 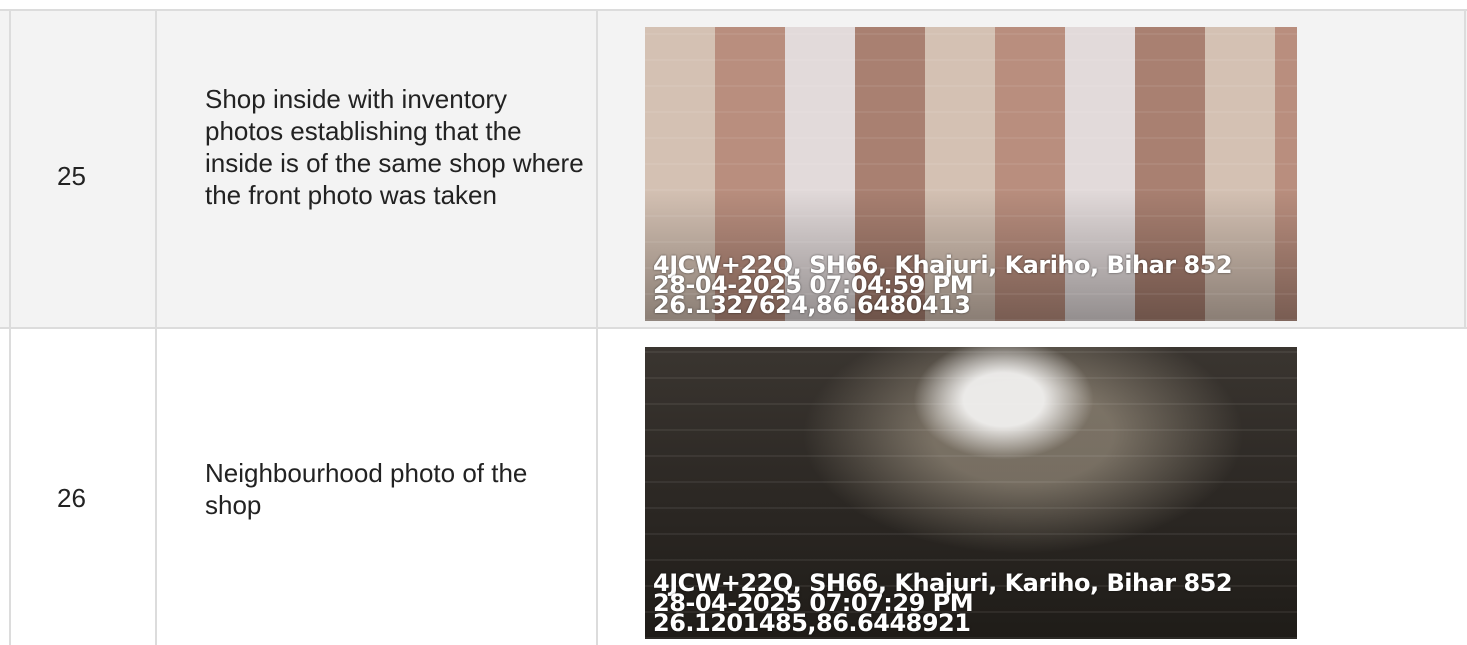 I want to click on row-number: 26, so click(x=71, y=498).